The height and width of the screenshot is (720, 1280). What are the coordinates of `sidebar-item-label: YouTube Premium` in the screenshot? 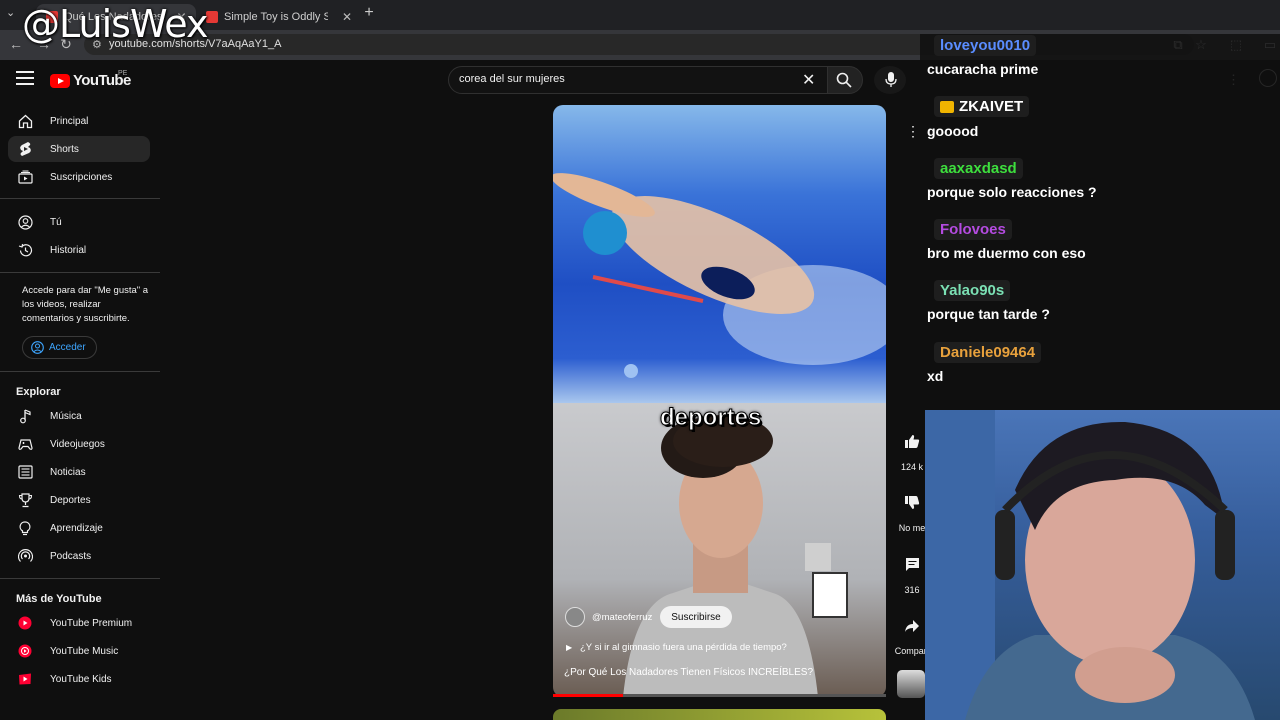 It's located at (91, 623).